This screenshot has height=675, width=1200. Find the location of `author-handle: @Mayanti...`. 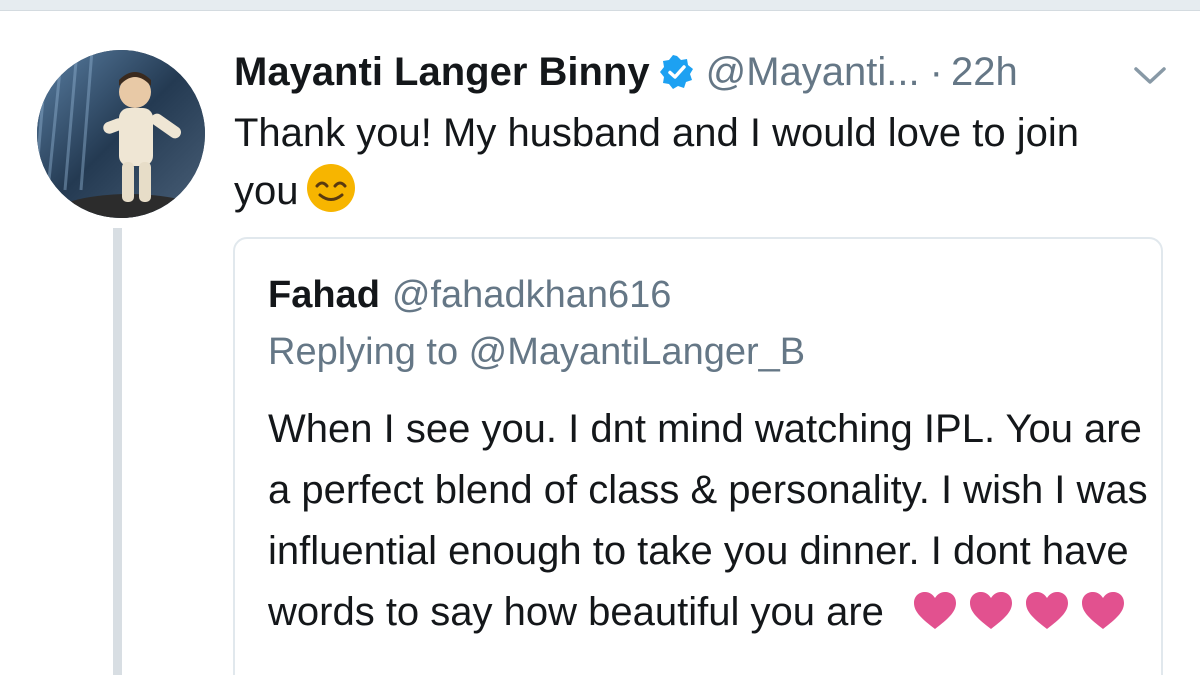

author-handle: @Mayanti... is located at coordinates (813, 72).